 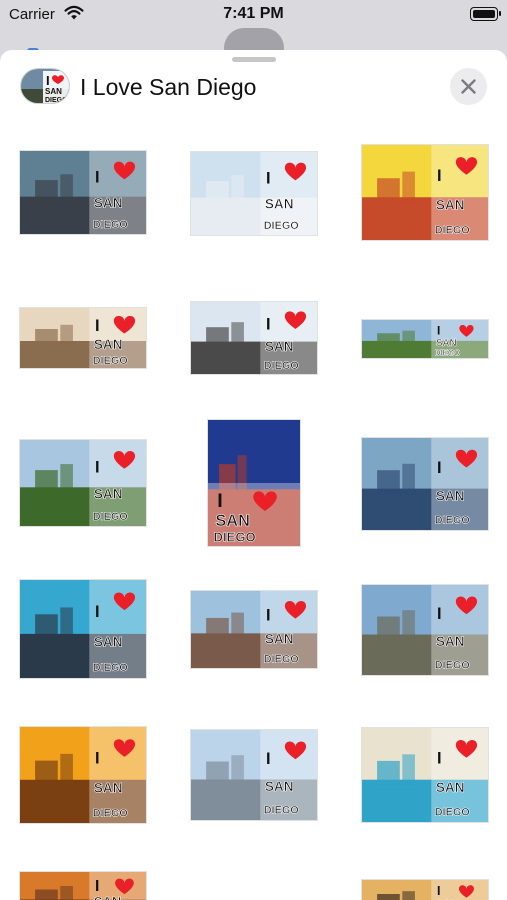 What do you see at coordinates (83, 629) in the screenshot?
I see `sticker-harbor-aerial: I SAN DIEGO` at bounding box center [83, 629].